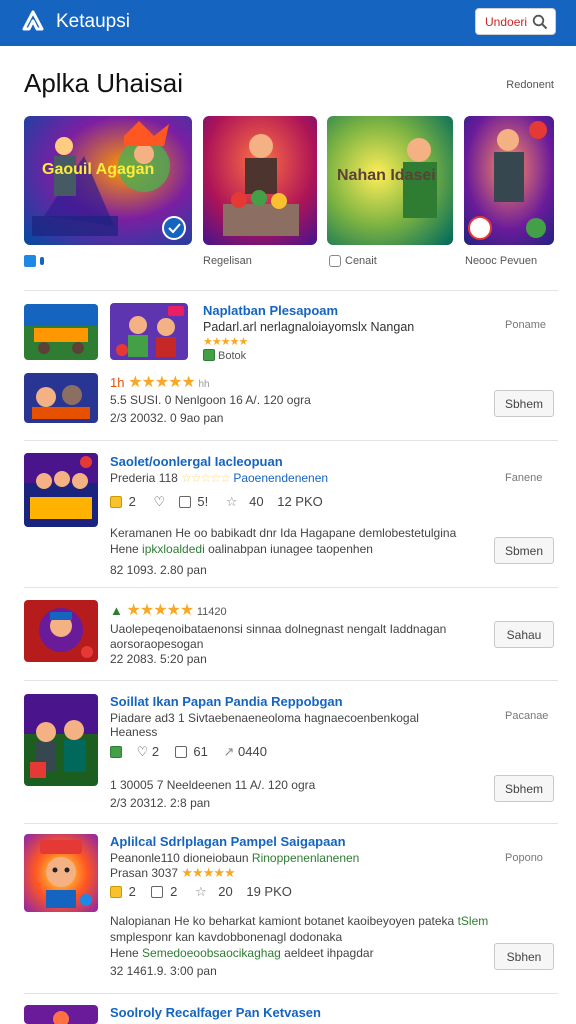 This screenshot has width=576, height=1024. I want to click on item-meta-row: 2 2 ☆ 20 19 PKO, so click(201, 892).